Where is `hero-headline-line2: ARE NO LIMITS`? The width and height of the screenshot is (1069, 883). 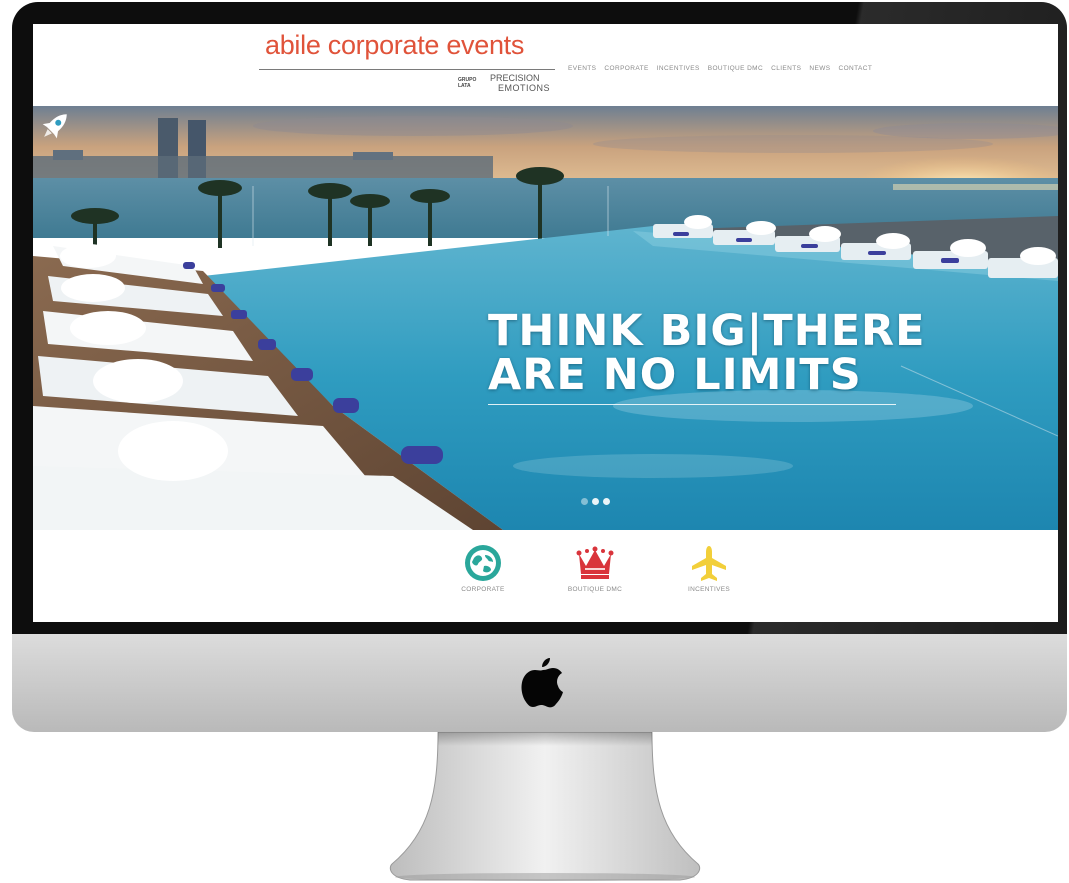
hero-headline-line2: ARE NO LIMITS is located at coordinates (675, 375).